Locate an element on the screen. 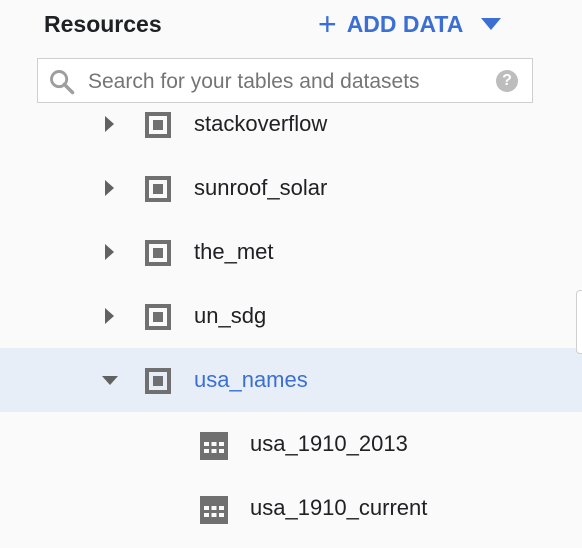 This screenshot has height=548, width=582. search-input is located at coordinates (288, 82).